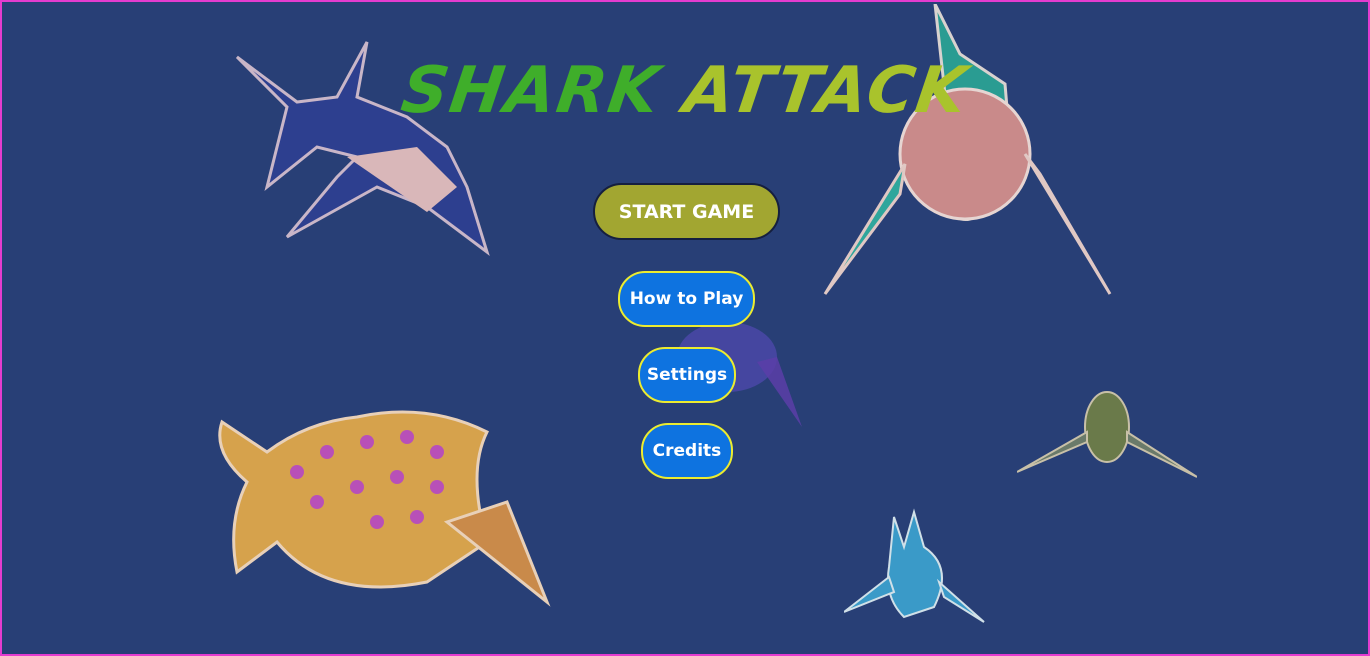 This screenshot has width=1370, height=656. Describe the element at coordinates (686, 299) in the screenshot. I see `how-to-play-button: How to Play` at that location.